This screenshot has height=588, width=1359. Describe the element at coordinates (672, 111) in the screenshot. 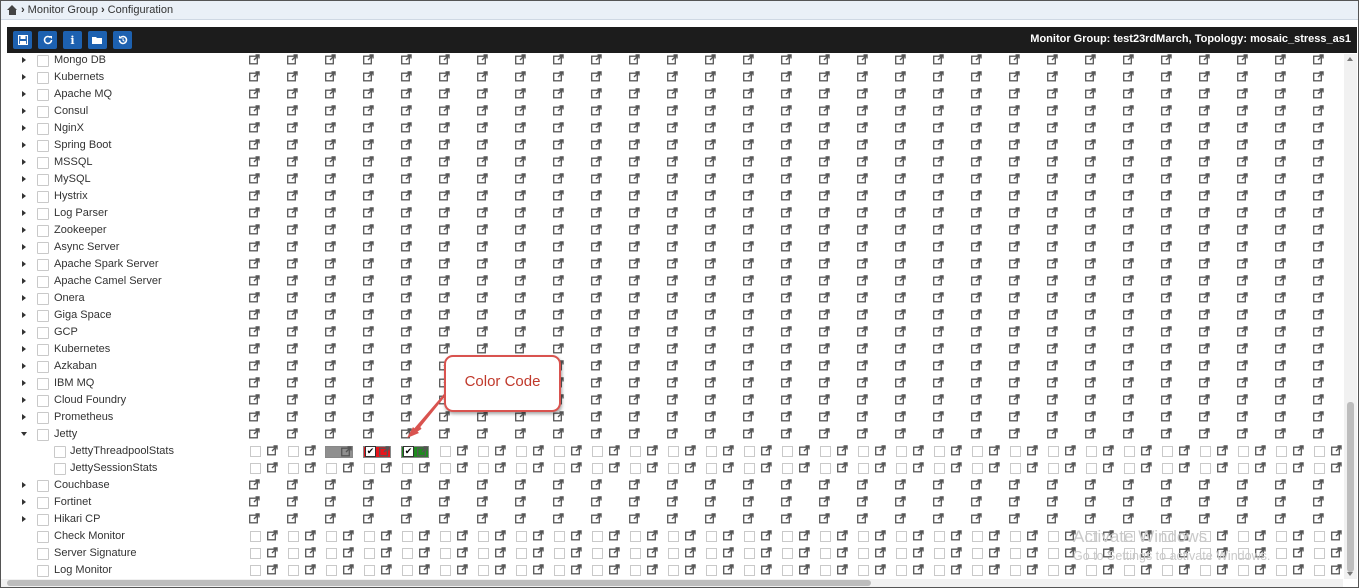

I see `tree-row: Consul` at that location.